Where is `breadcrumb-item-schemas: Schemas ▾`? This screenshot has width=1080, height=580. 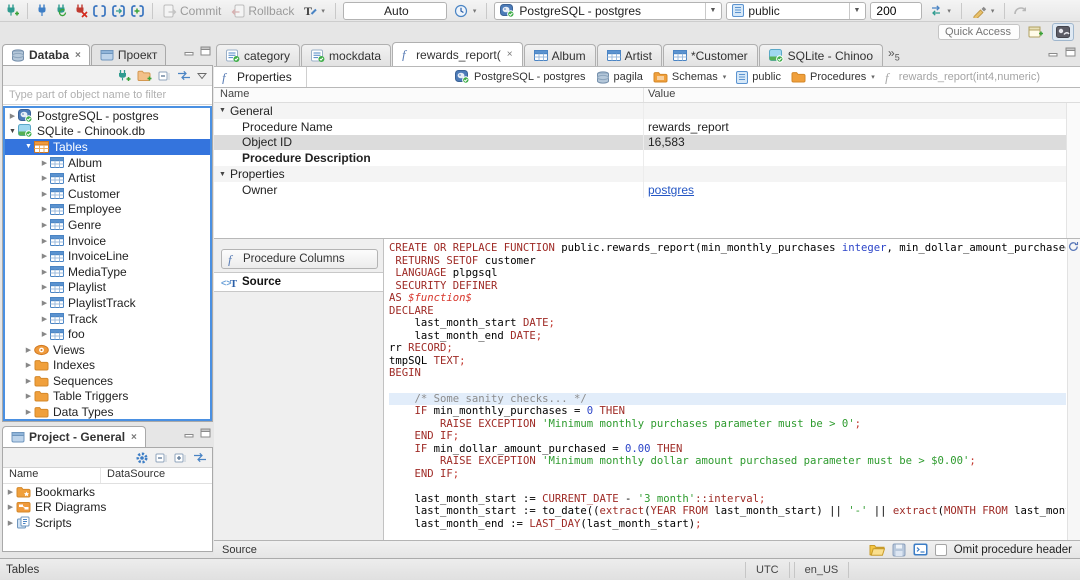 breadcrumb-item-schemas: Schemas ▾ is located at coordinates (689, 77).